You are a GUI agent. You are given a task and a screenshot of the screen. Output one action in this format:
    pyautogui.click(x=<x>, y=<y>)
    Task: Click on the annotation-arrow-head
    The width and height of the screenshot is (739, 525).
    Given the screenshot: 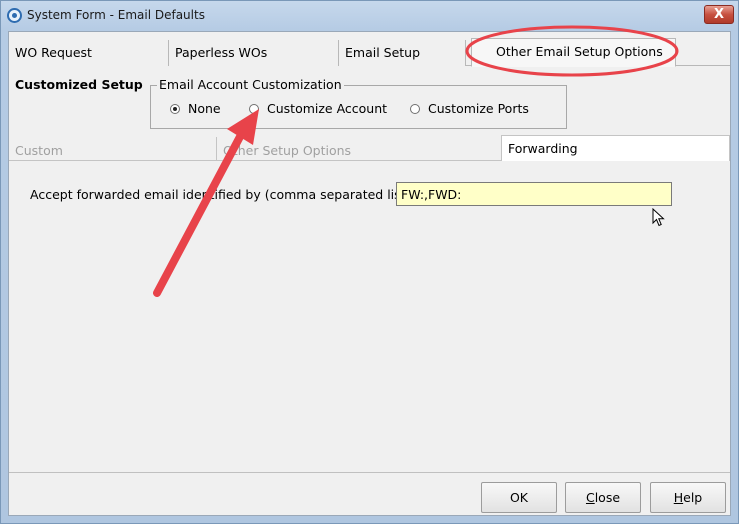 What is the action you would take?
    pyautogui.click(x=243, y=127)
    